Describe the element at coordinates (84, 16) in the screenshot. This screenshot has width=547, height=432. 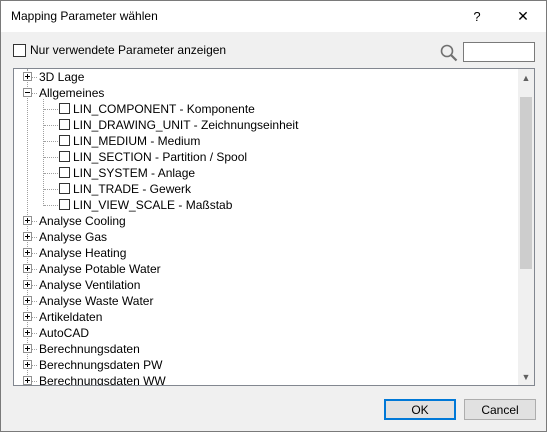
I see `window-title: Mapping Parameter wählen` at that location.